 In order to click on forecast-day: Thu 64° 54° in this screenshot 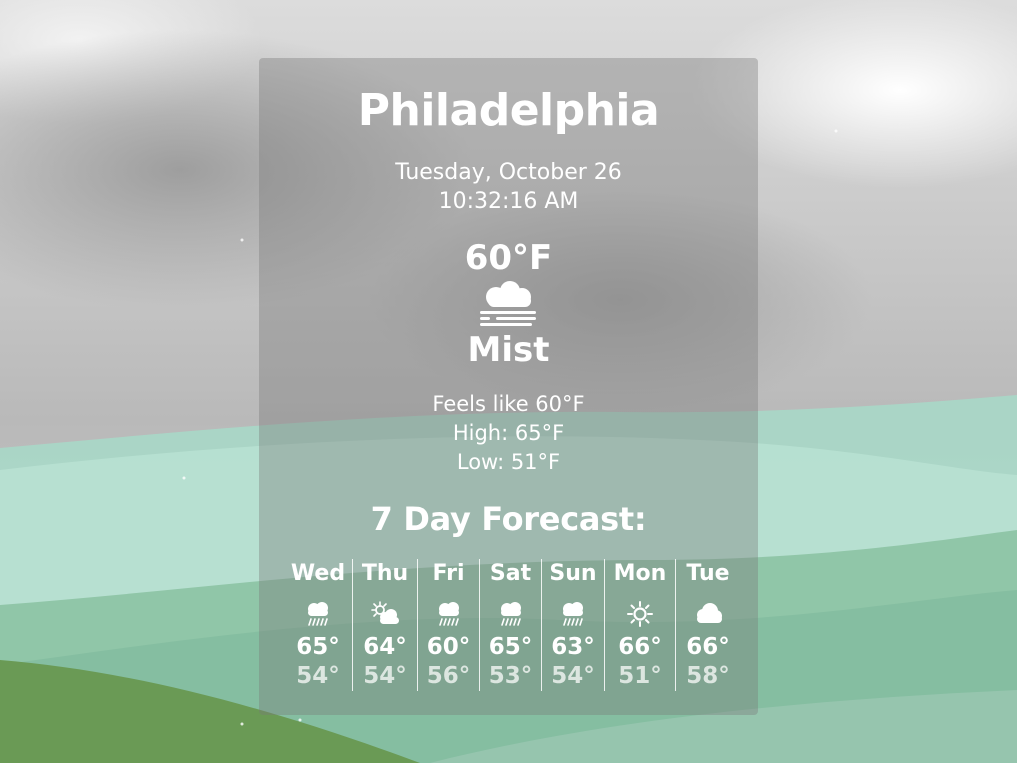, I will do `click(384, 625)`.